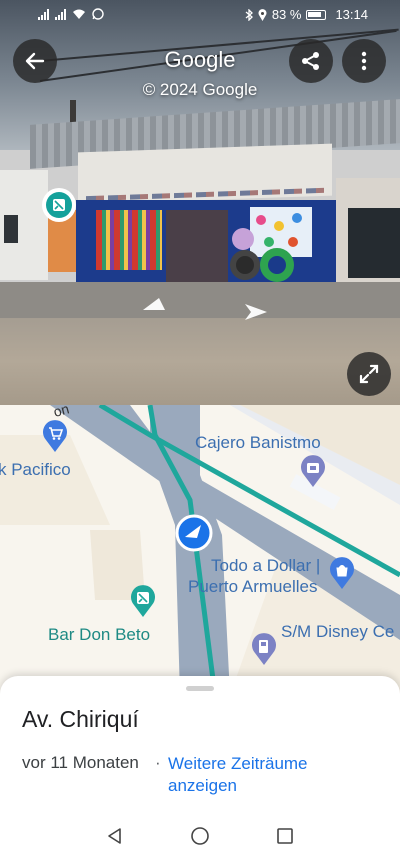 The height and width of the screenshot is (857, 400). Describe the element at coordinates (200, 302) in the screenshot. I see `sidewalk` at that location.